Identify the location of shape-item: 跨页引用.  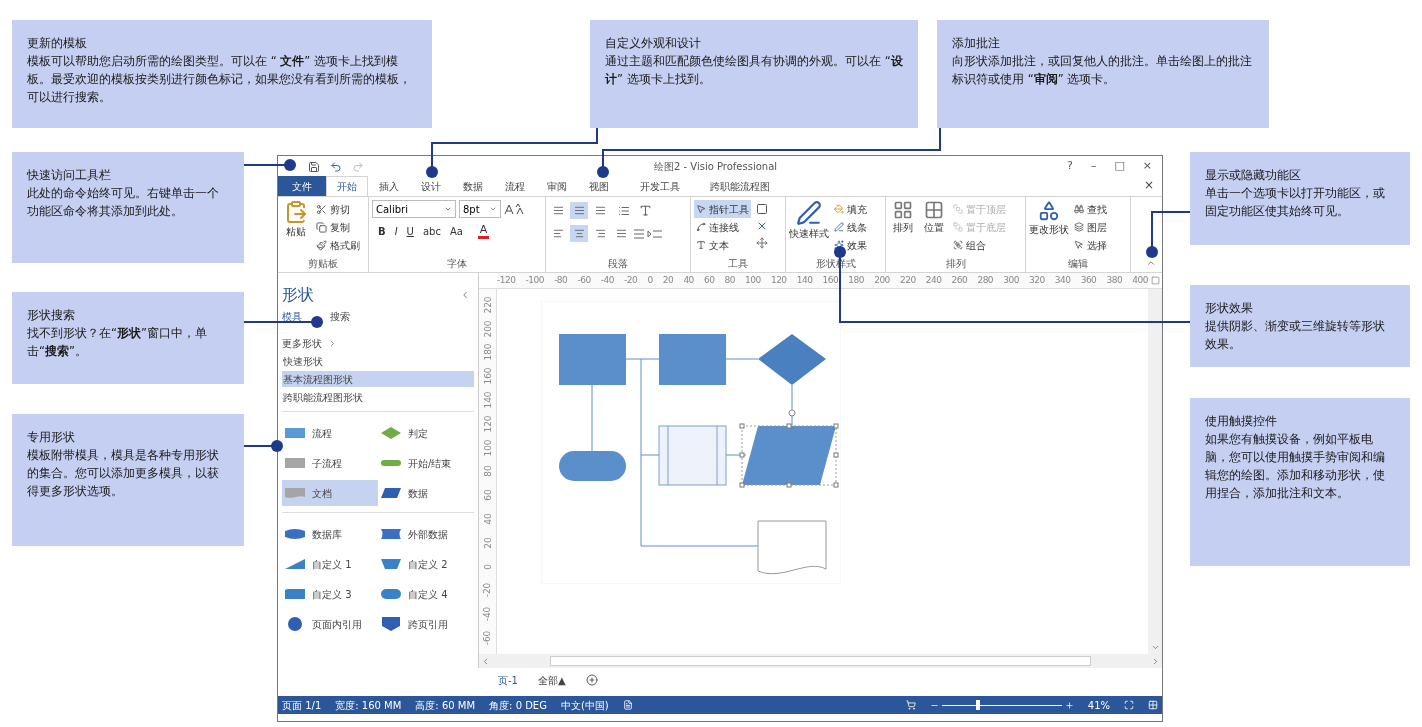
(426, 624).